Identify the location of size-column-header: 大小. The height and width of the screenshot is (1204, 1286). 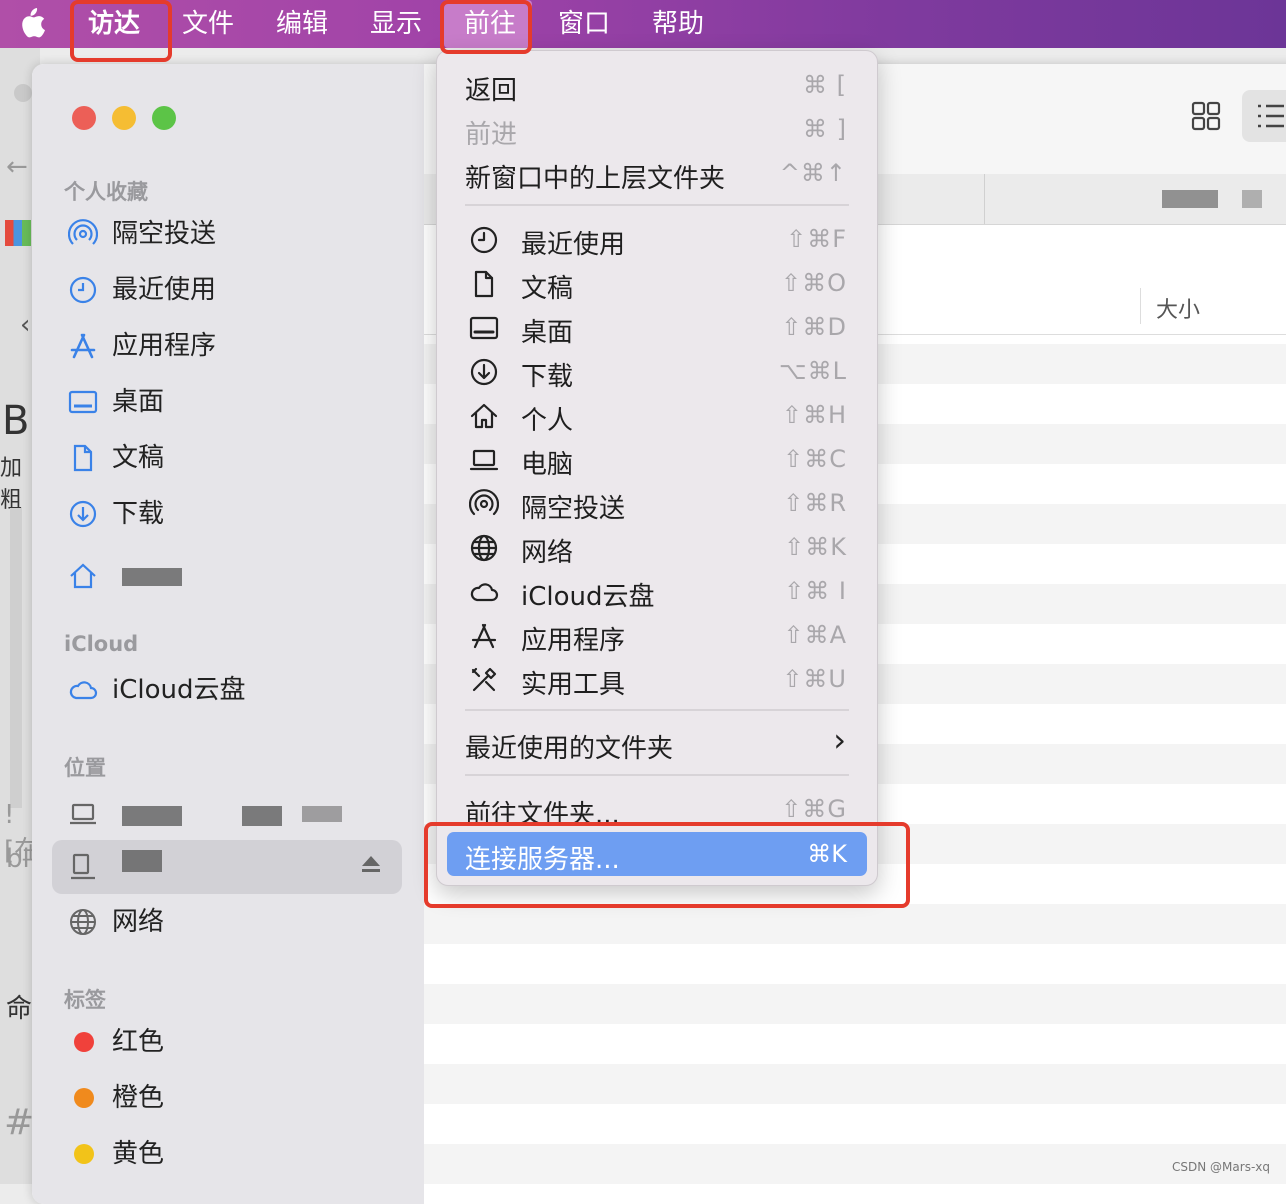
(1178, 308).